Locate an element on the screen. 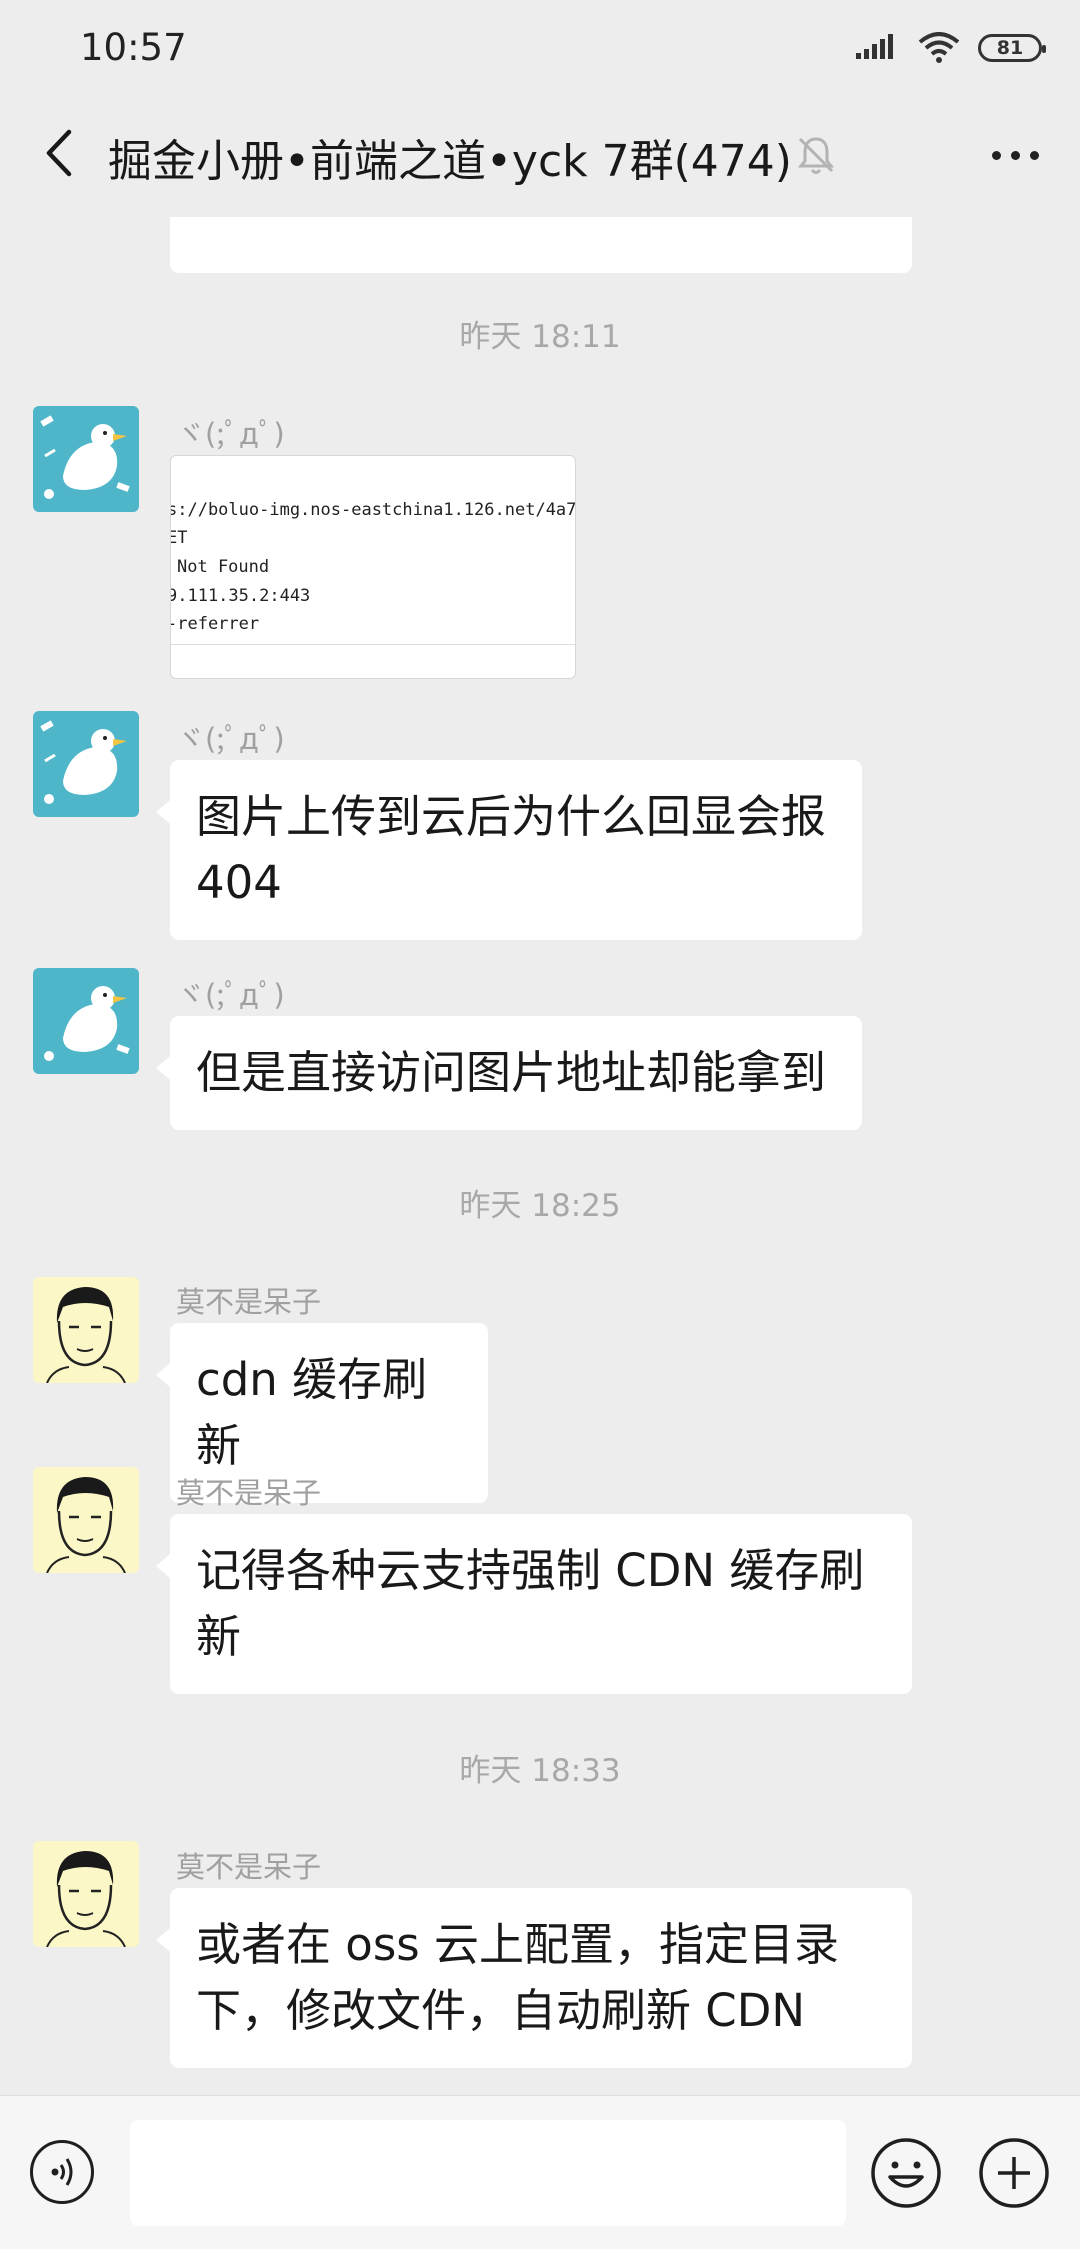 The image size is (1080, 2249). message-bubble: 图片上传到云后为什么回显会报404 is located at coordinates (509, 850).